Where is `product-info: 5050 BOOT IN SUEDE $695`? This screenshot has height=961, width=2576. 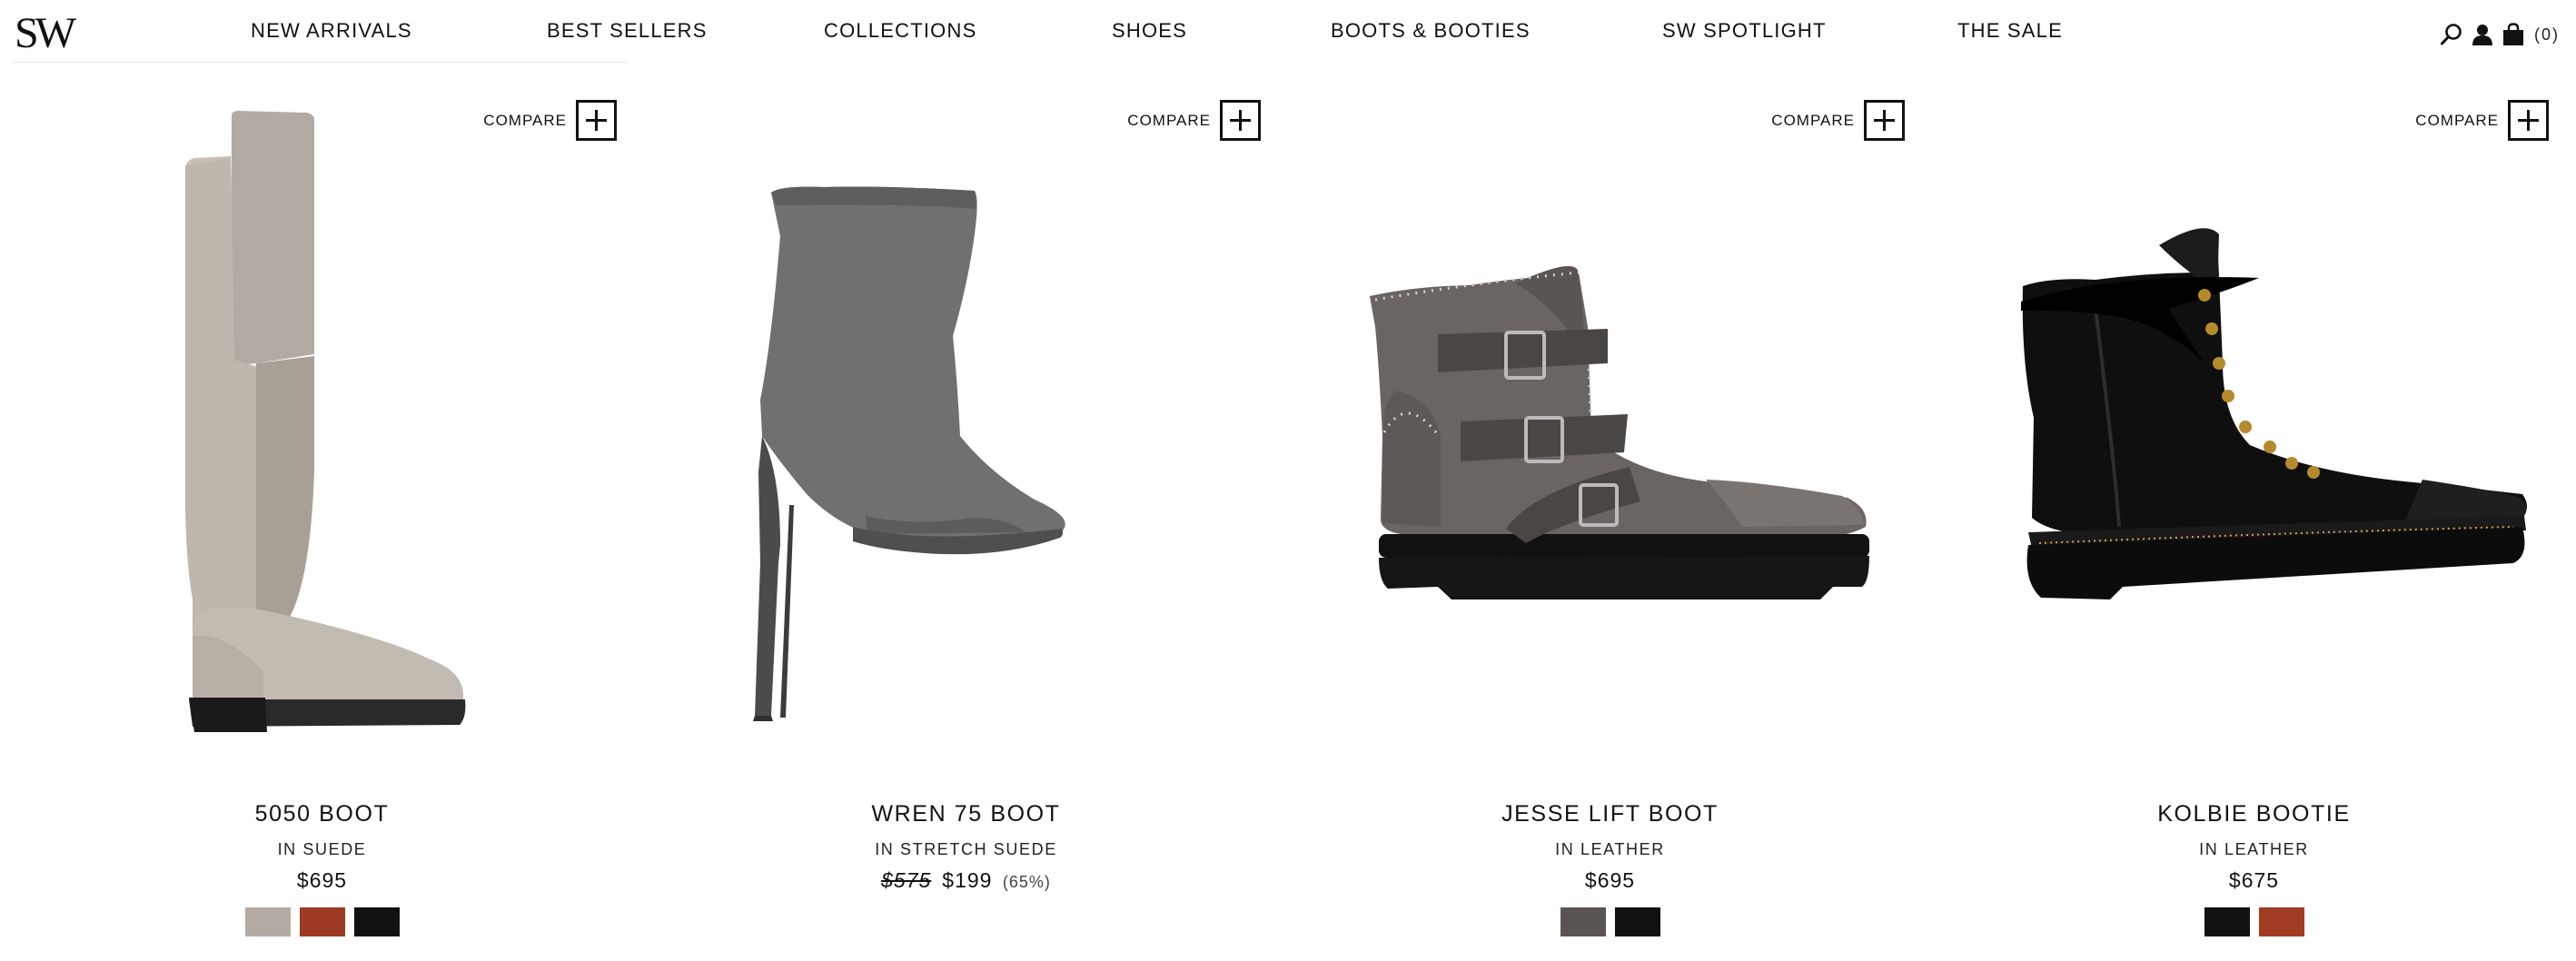 product-info: 5050 BOOT IN SUEDE $695 is located at coordinates (322, 869).